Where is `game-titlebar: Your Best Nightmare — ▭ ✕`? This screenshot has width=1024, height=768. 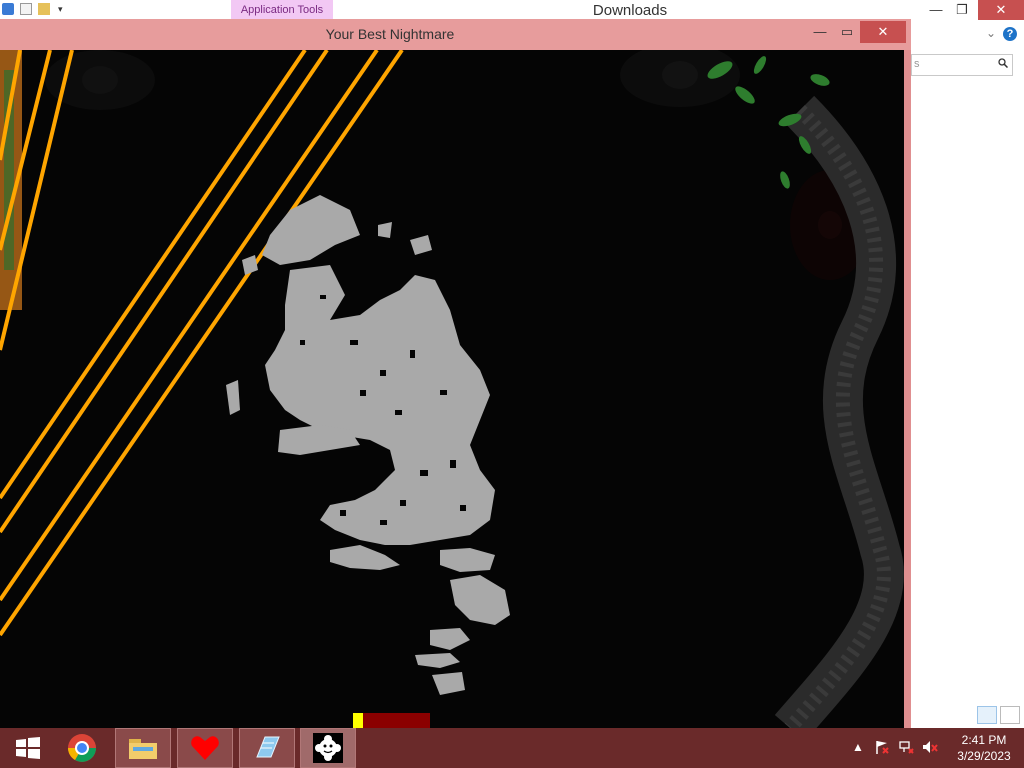
game-titlebar: Your Best Nightmare — ▭ ✕ is located at coordinates (455, 34).